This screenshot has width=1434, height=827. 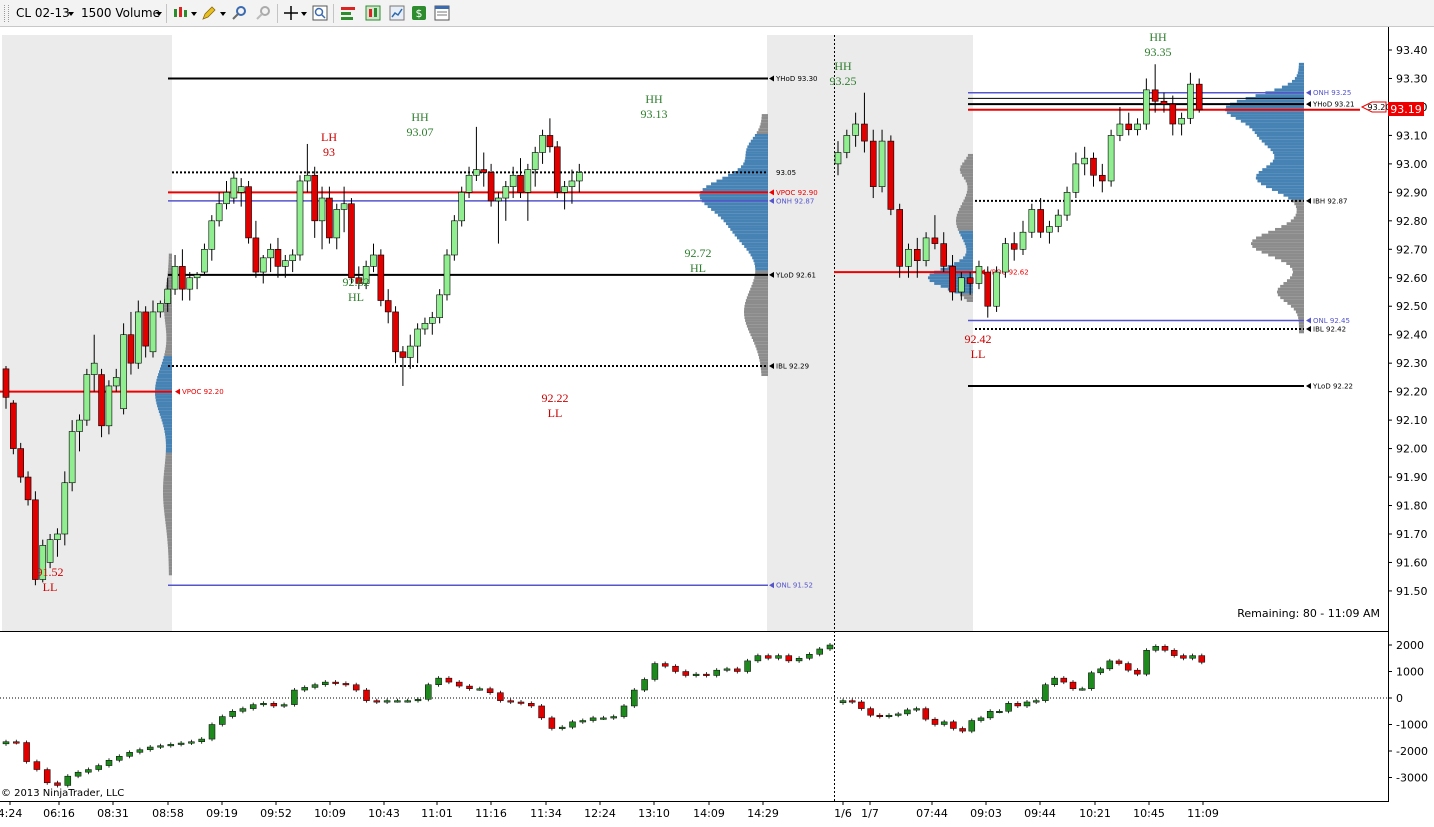 What do you see at coordinates (304, 14) in the screenshot?
I see `crosshair-dropdown-icon` at bounding box center [304, 14].